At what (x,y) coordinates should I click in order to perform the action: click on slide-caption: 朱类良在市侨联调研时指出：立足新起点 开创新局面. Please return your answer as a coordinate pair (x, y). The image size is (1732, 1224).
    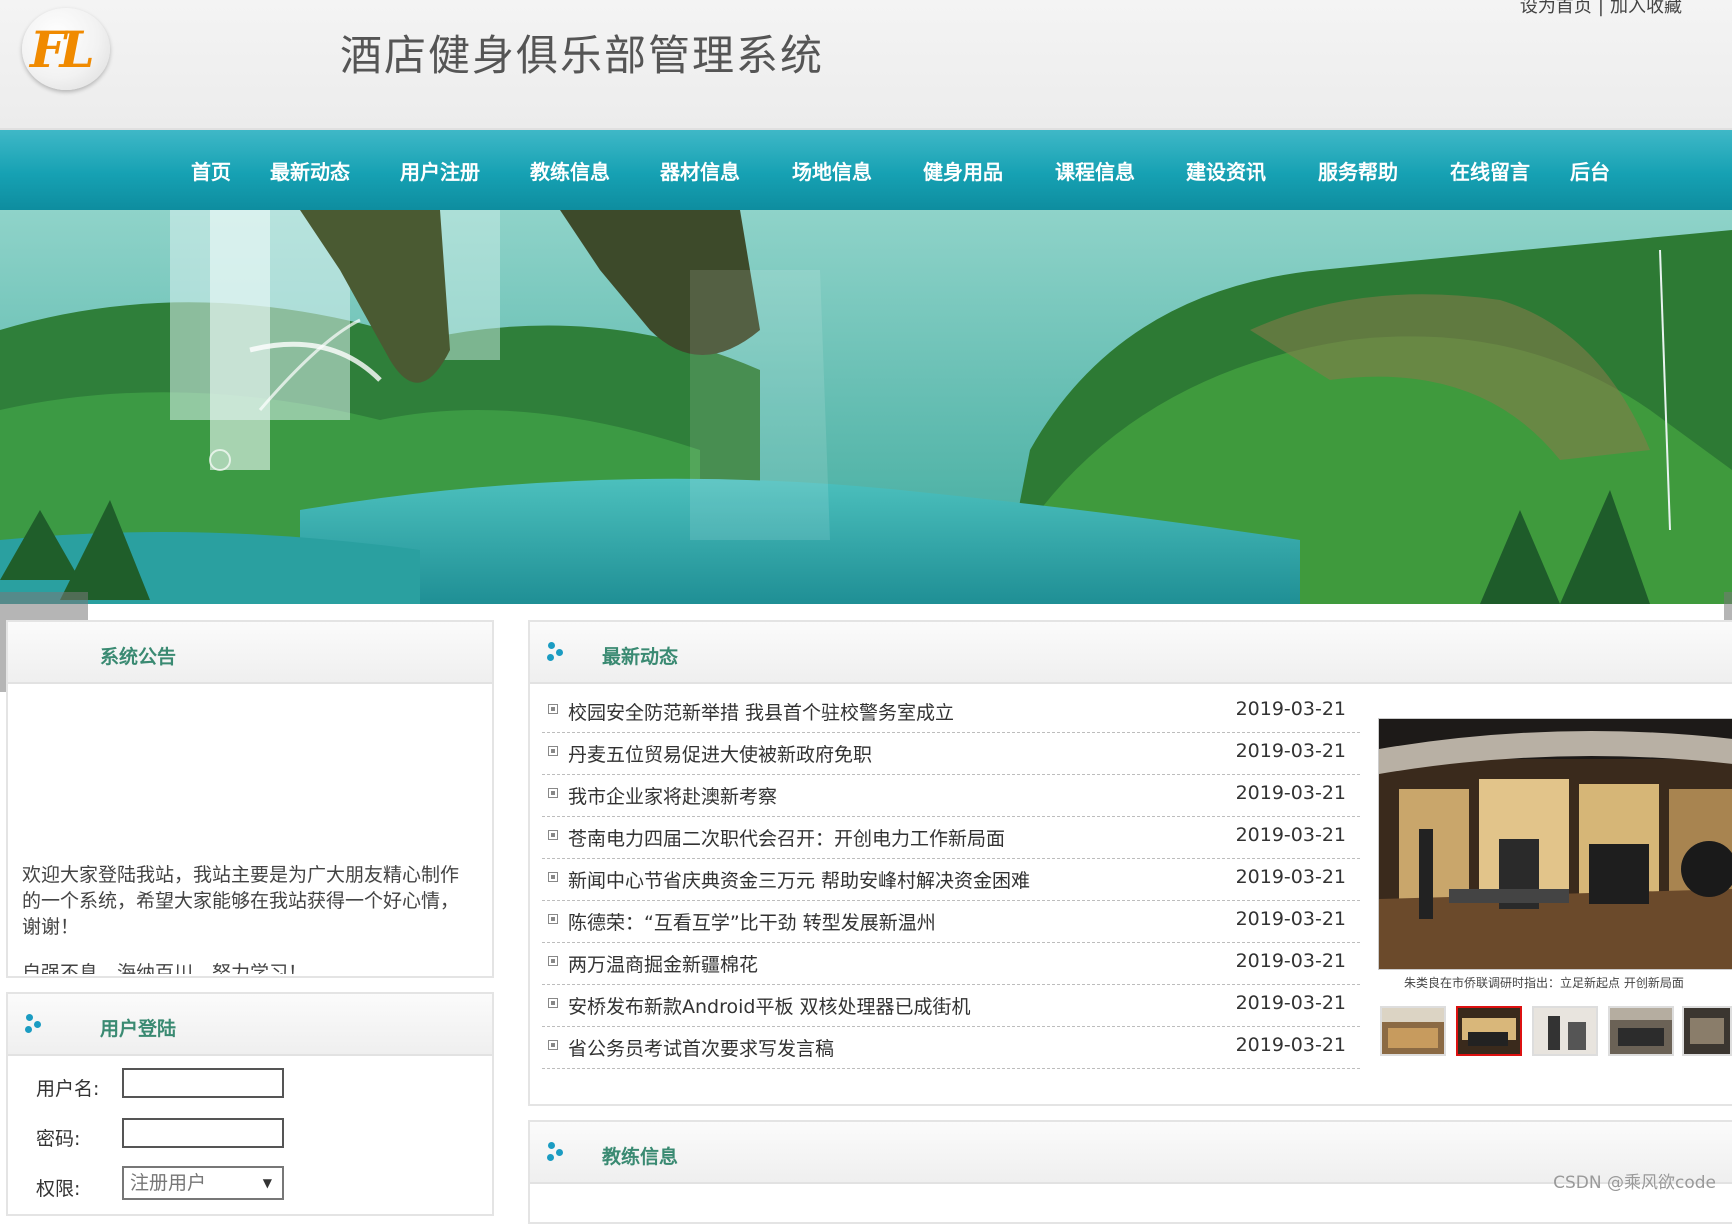
    Looking at the image, I should click on (1544, 983).